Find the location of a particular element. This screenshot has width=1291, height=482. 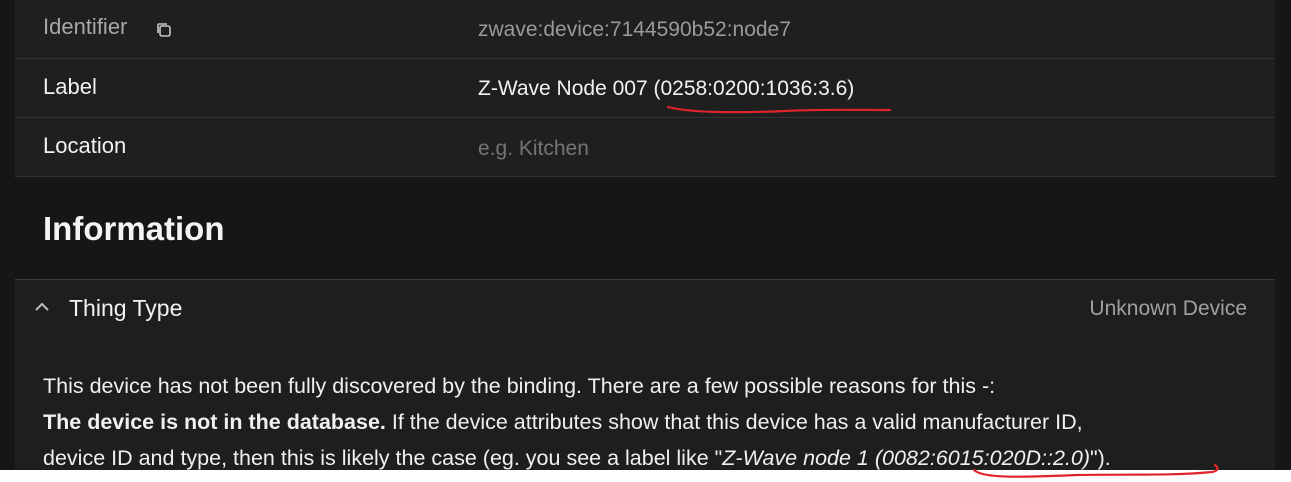

label-input is located at coordinates (858, 89).